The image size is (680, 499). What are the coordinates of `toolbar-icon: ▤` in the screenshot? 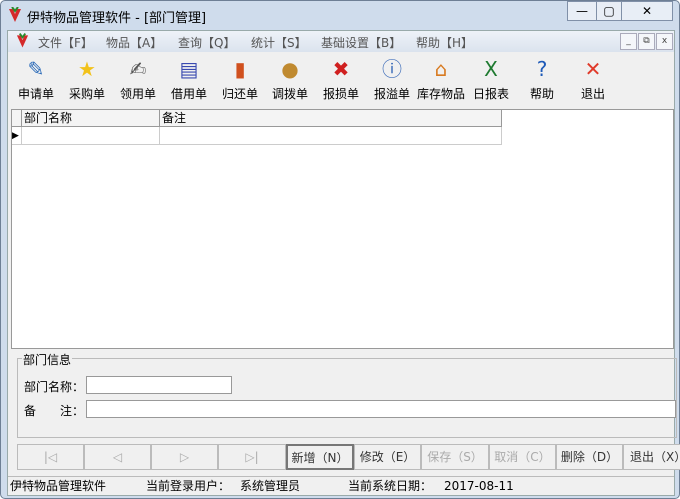 It's located at (189, 69).